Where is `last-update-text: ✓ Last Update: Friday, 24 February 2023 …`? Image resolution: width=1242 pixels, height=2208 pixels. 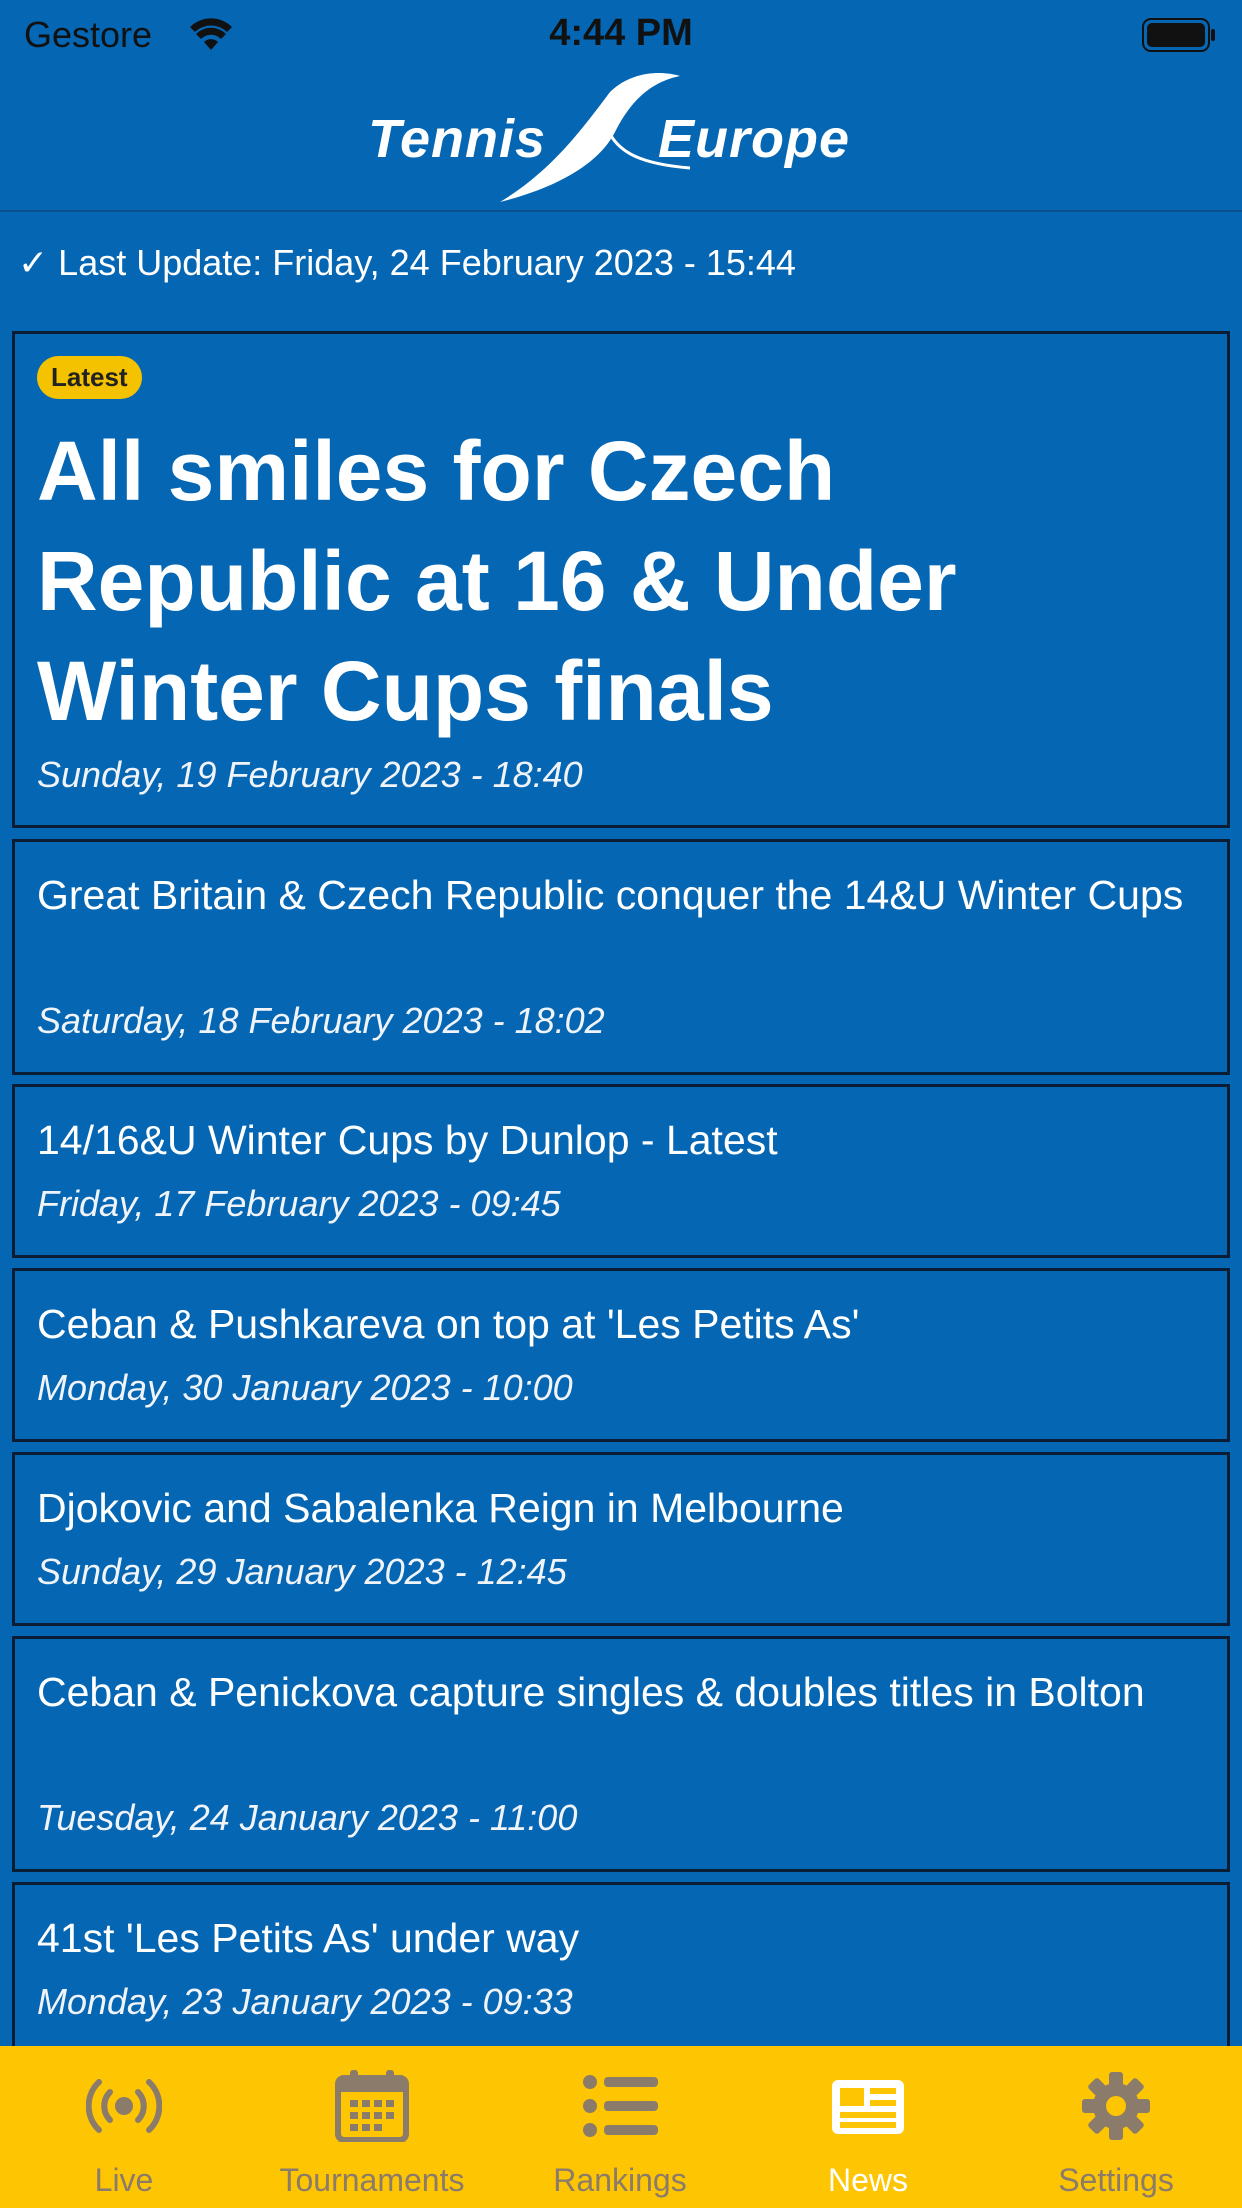
last-update-text: ✓ Last Update: Friday, 24 February 2023 … is located at coordinates (407, 262).